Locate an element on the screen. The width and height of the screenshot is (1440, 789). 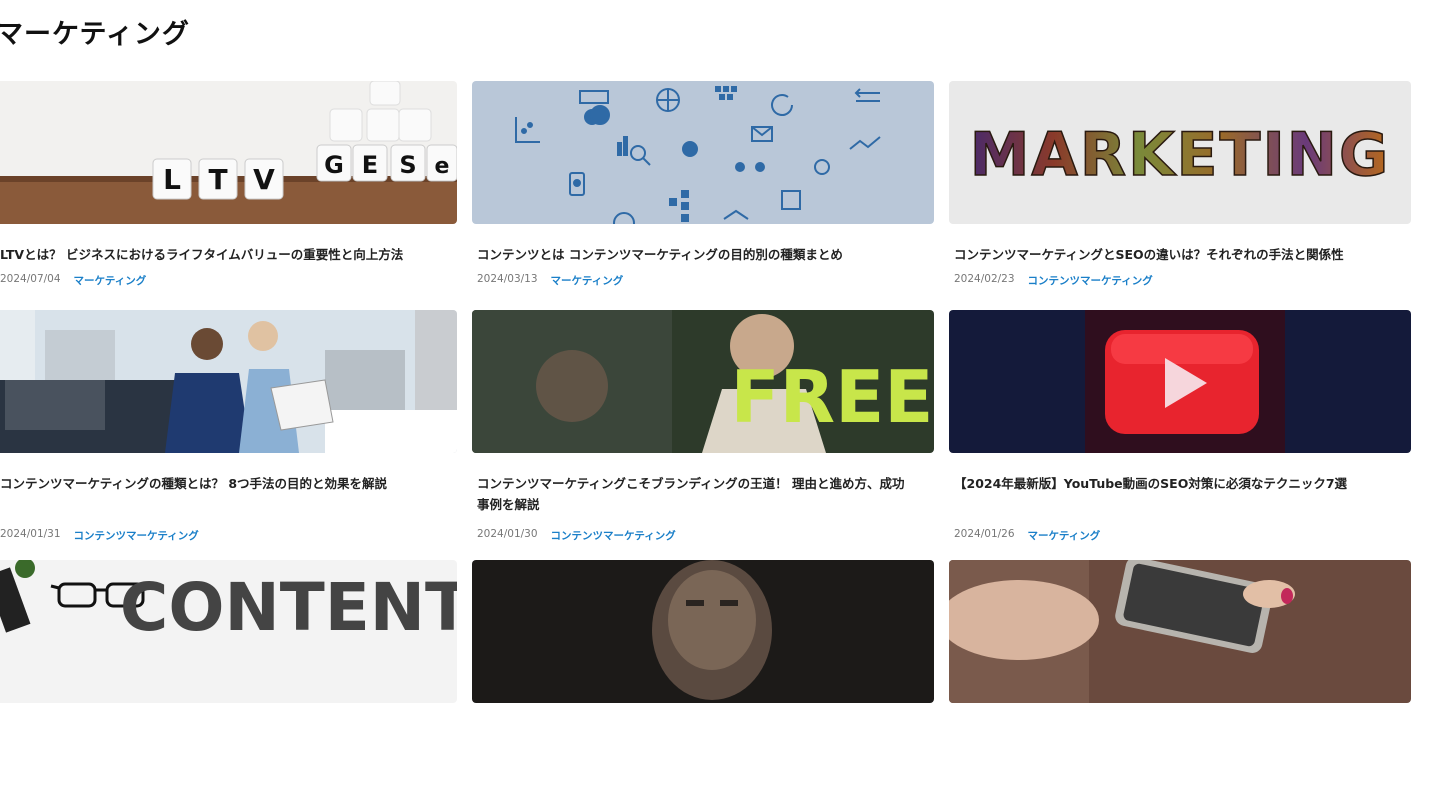
article-title: コンテンツマーケティングこそブランディングの王道！ 理由と進め方、成功事例を解説 is located at coordinates (705, 494).